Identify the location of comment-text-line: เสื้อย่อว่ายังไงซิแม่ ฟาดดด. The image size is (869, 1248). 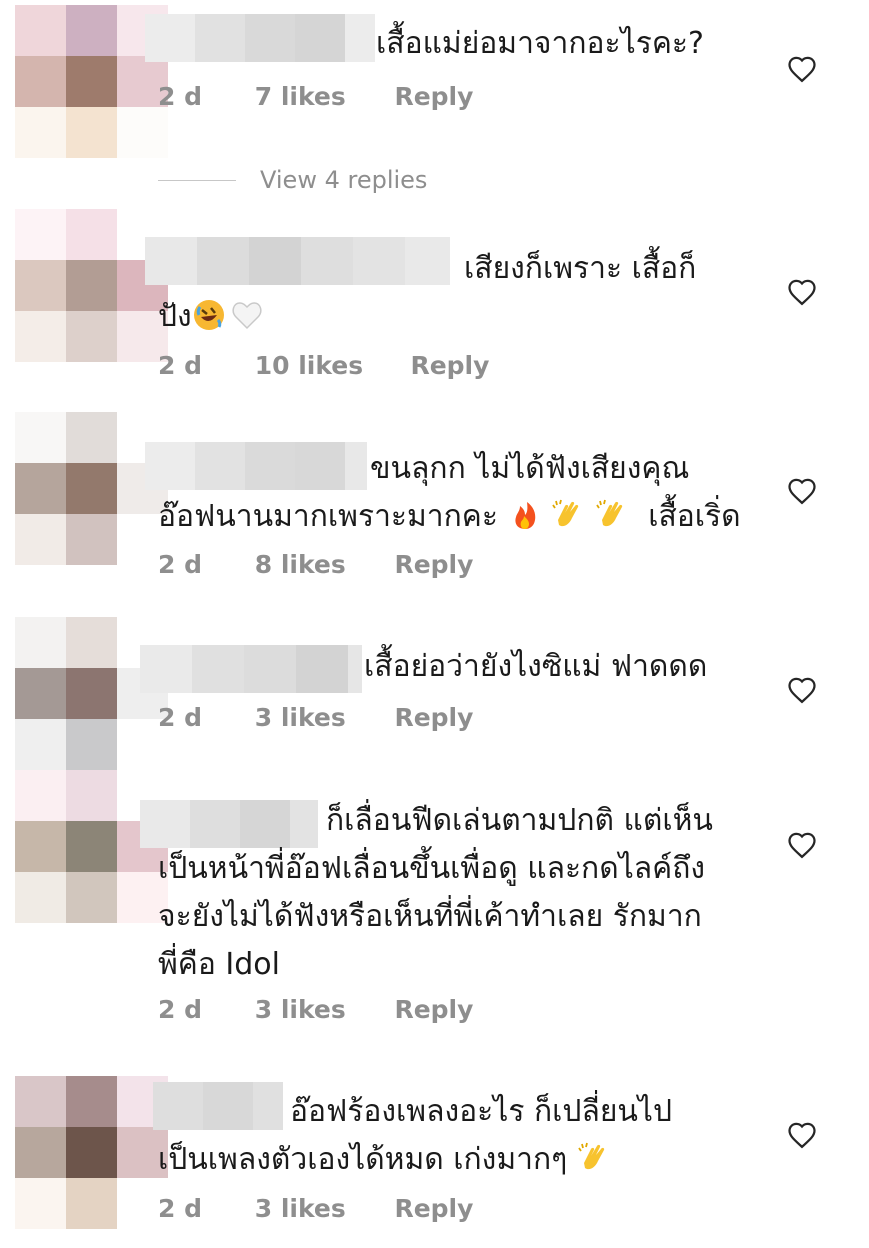
(536, 666).